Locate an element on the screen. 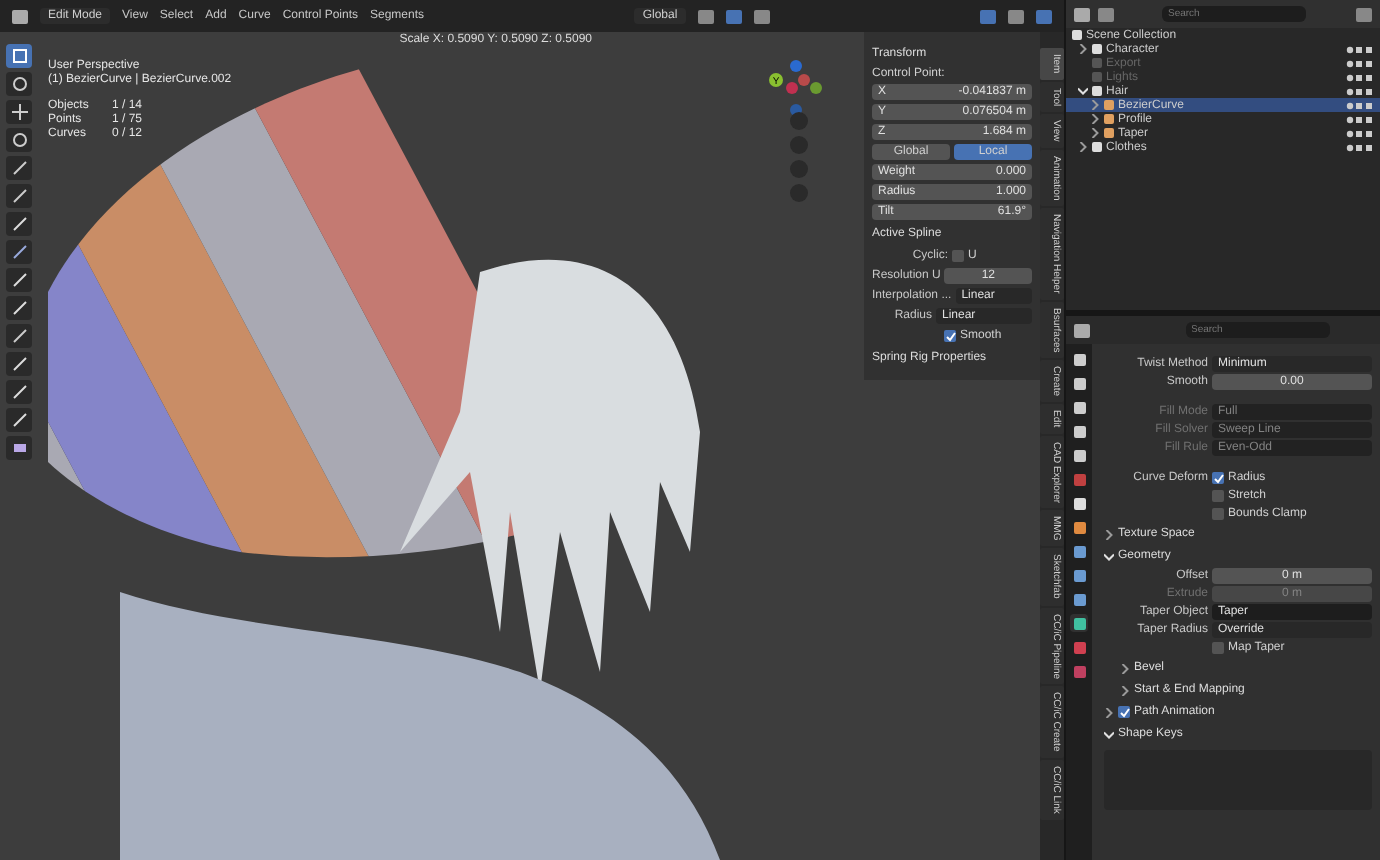 The image size is (1380, 860). bevel-tool-icon is located at coordinates (19, 448).